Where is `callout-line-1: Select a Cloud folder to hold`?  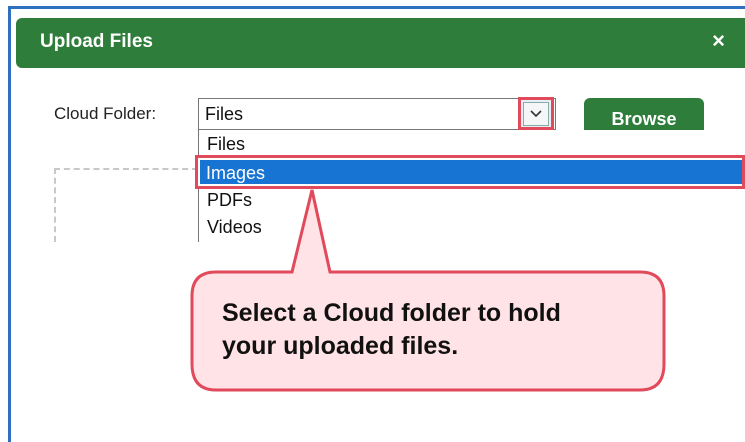 callout-line-1: Select a Cloud folder to hold is located at coordinates (391, 313).